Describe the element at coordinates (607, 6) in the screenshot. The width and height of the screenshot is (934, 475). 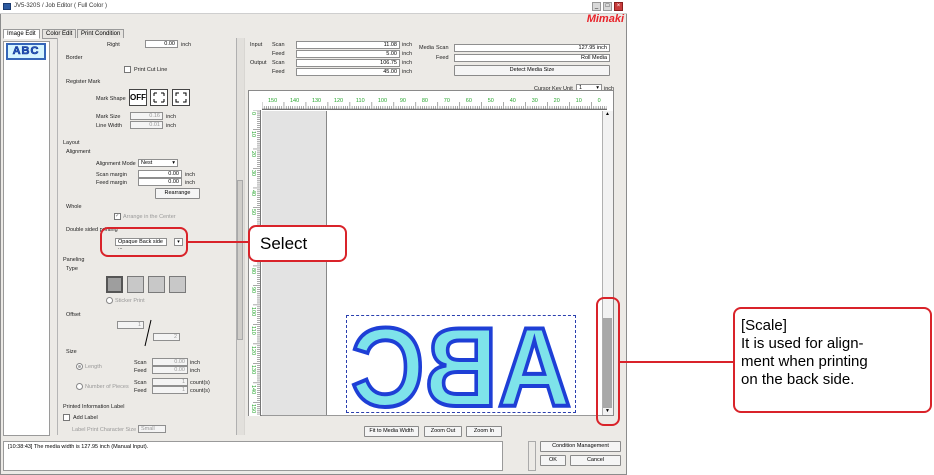
I see `maximize-button: □` at that location.